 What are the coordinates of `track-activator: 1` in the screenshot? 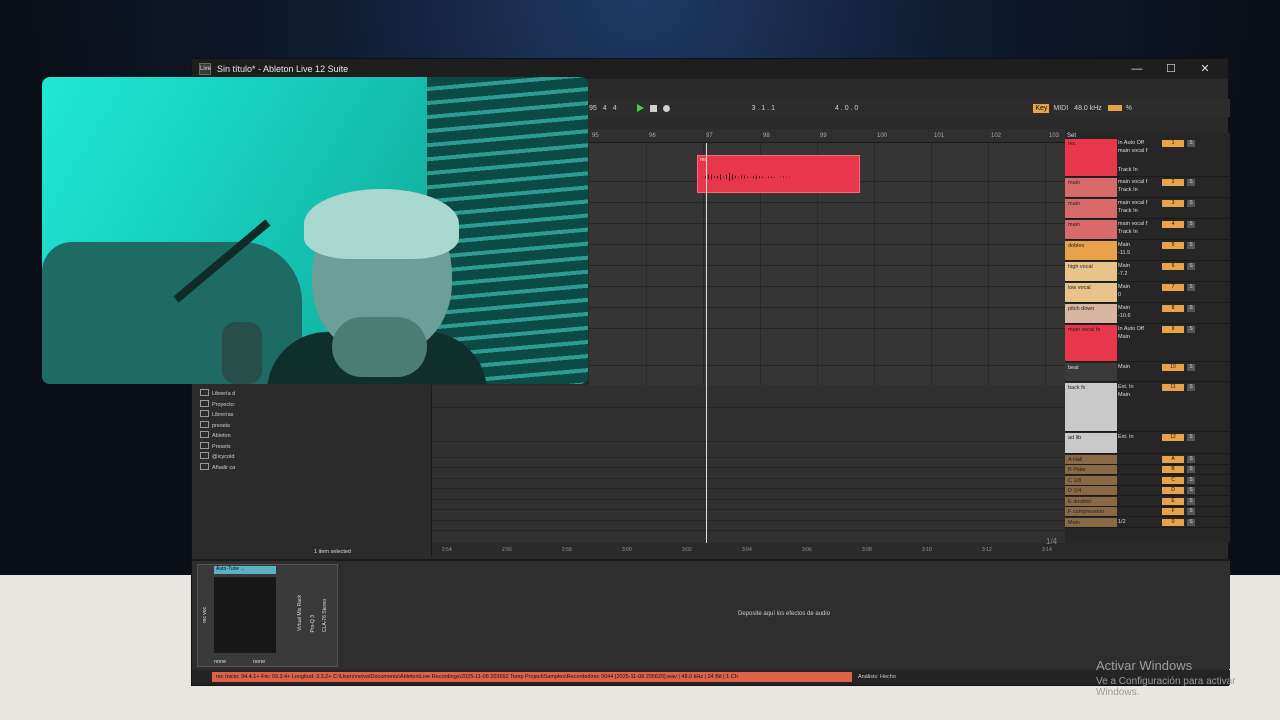 It's located at (1173, 143).